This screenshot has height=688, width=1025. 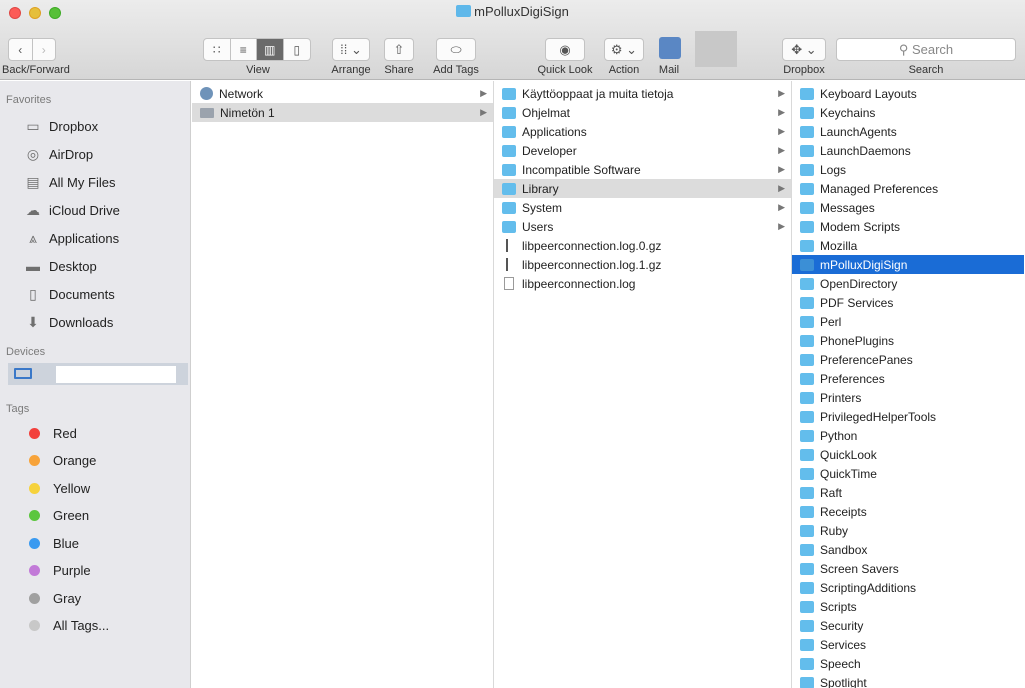 I want to click on column-row: Speech, so click(x=908, y=663).